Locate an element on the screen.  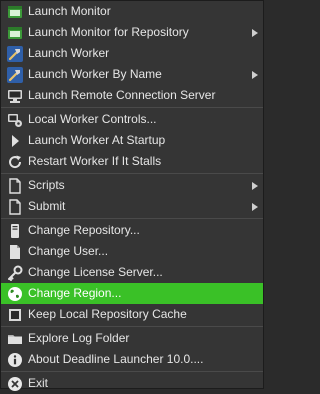
menu-item-label: Launch Worker At Startup is located at coordinates (97, 140).